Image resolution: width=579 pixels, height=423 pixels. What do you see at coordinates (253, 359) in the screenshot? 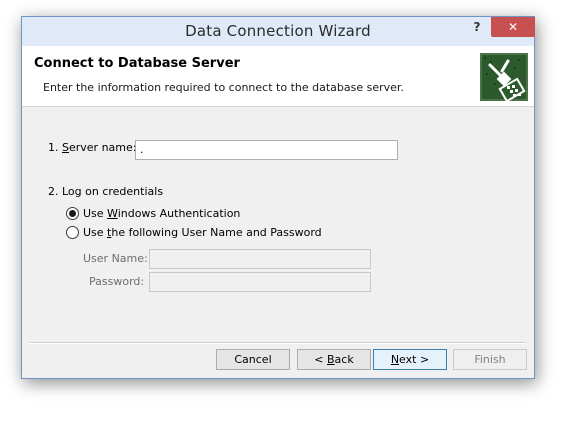
I see `cancel-button: Cancel` at bounding box center [253, 359].